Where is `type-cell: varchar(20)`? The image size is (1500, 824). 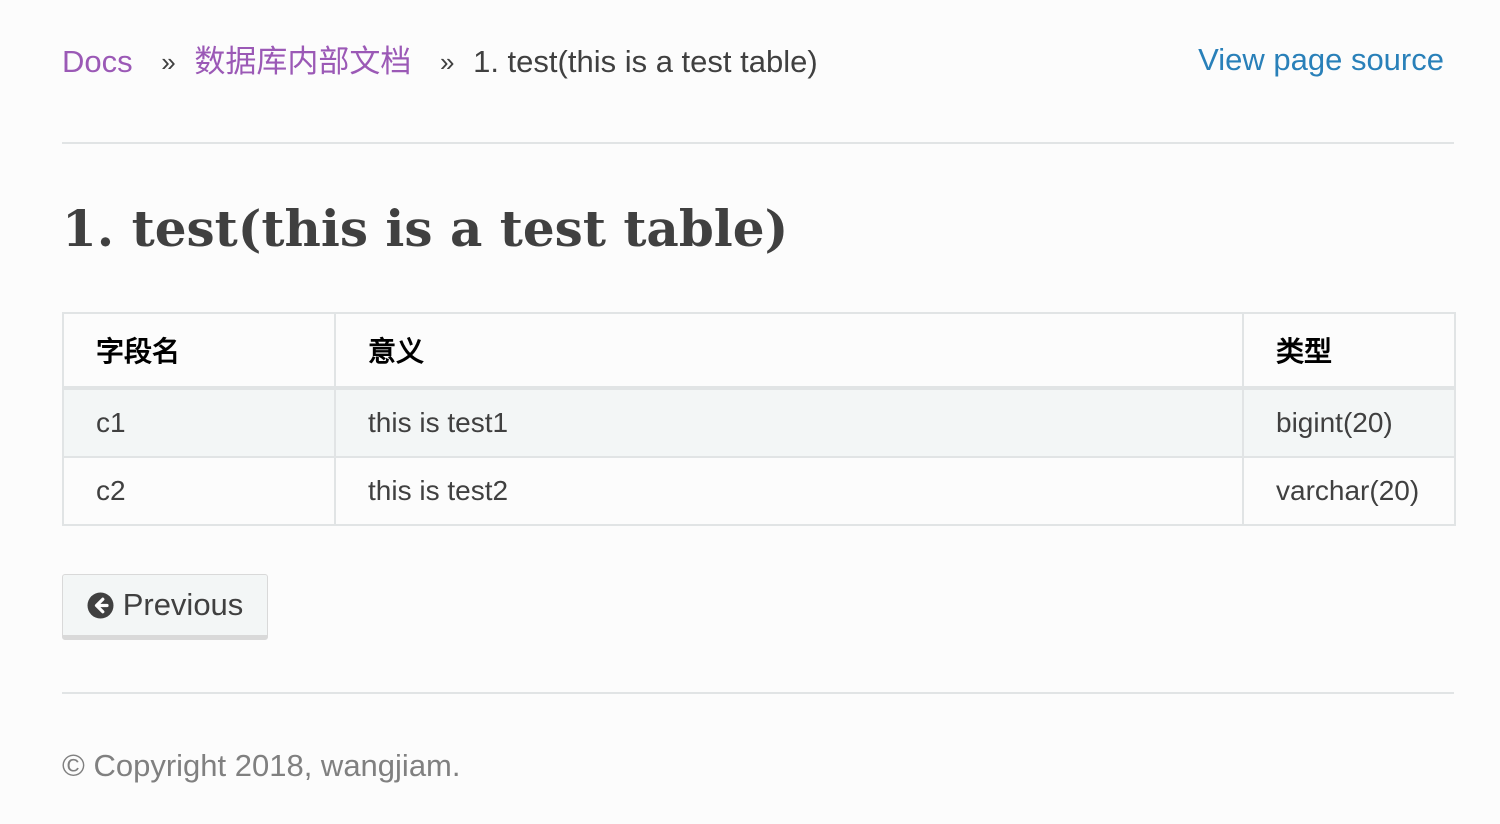 type-cell: varchar(20) is located at coordinates (1349, 491).